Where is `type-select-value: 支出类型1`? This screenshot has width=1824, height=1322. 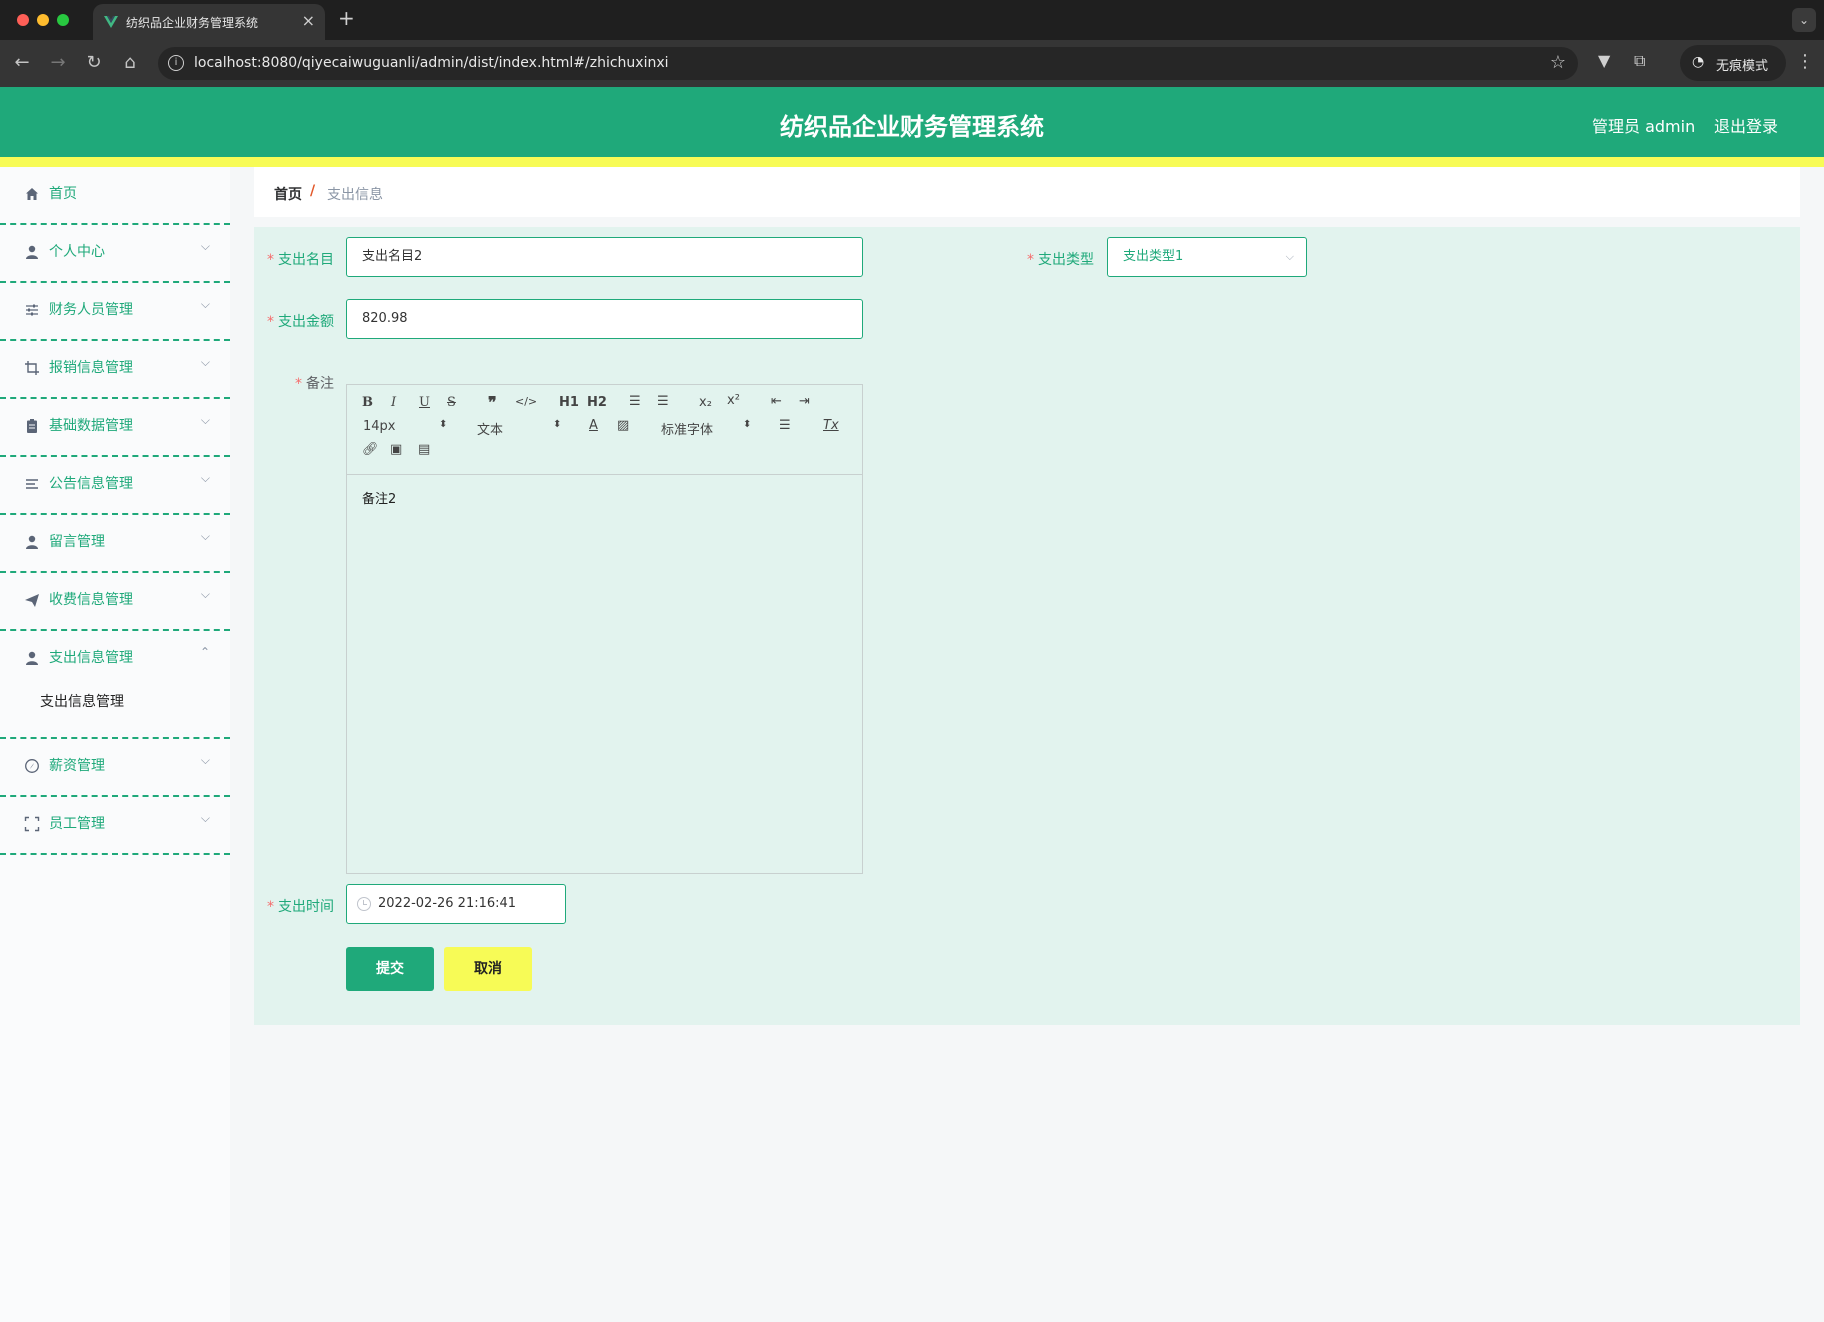
type-select-value: 支出类型1 is located at coordinates (1153, 256).